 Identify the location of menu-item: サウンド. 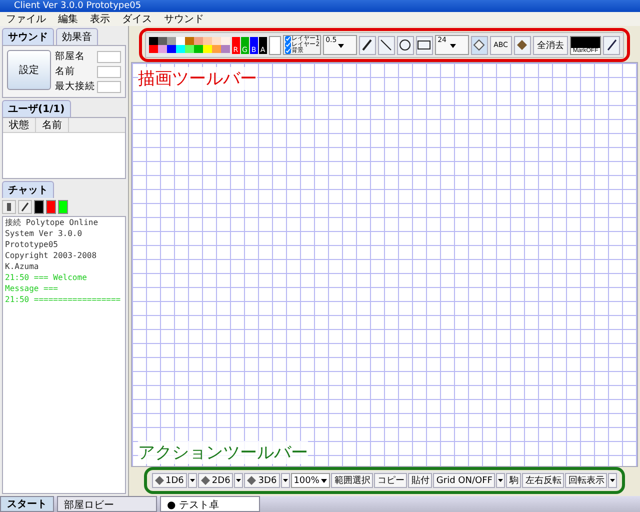
(184, 19).